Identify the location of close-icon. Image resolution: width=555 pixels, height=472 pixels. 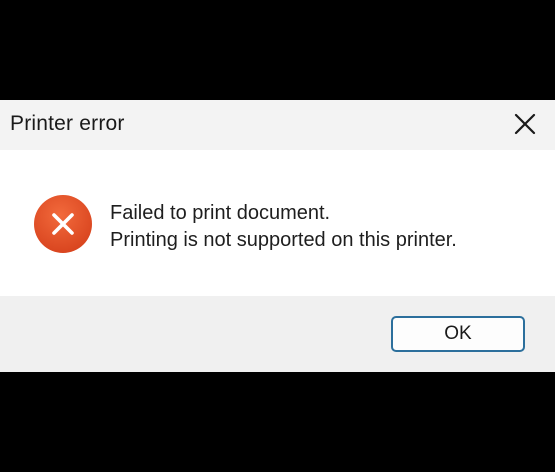
(525, 124).